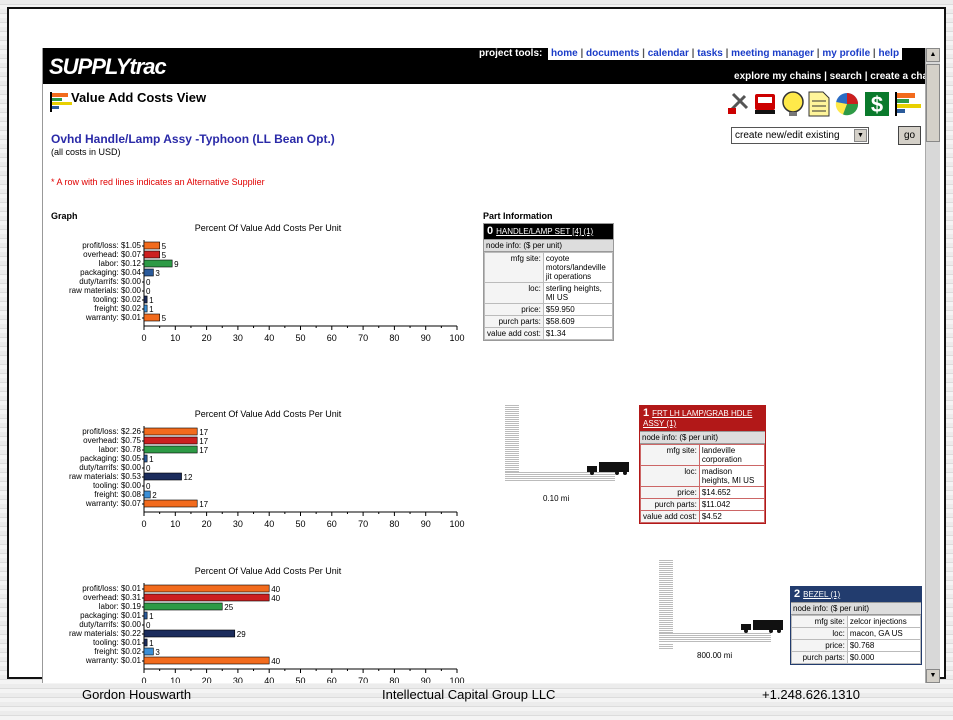 The height and width of the screenshot is (720, 953). I want to click on bar-overhead, so click(170, 440).